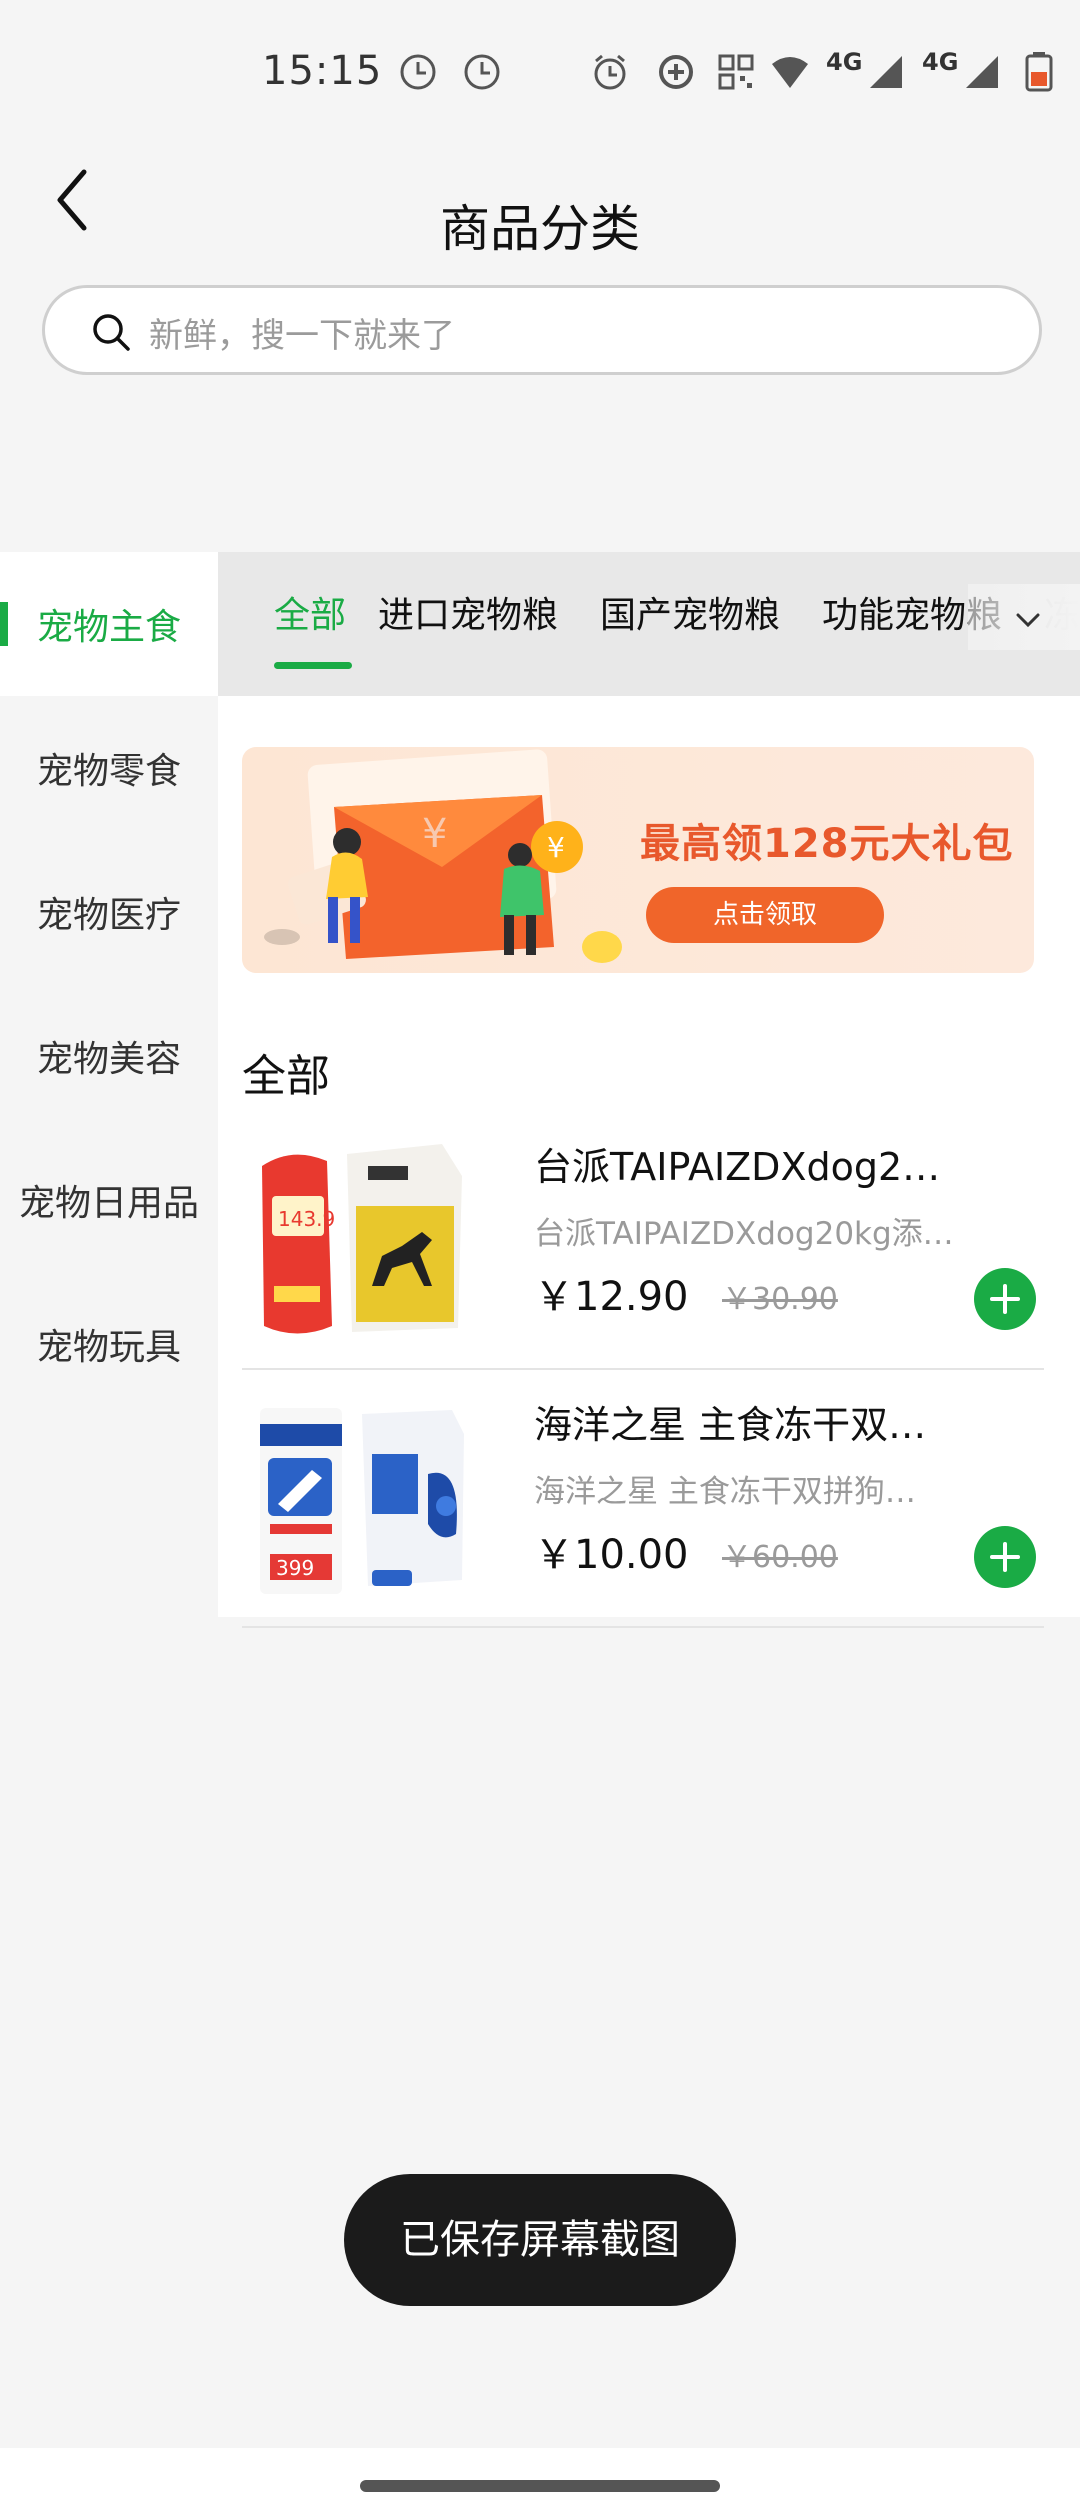 The height and width of the screenshot is (2520, 1080). I want to click on sidebar-item-label: 宠物日用品, so click(108, 1203).